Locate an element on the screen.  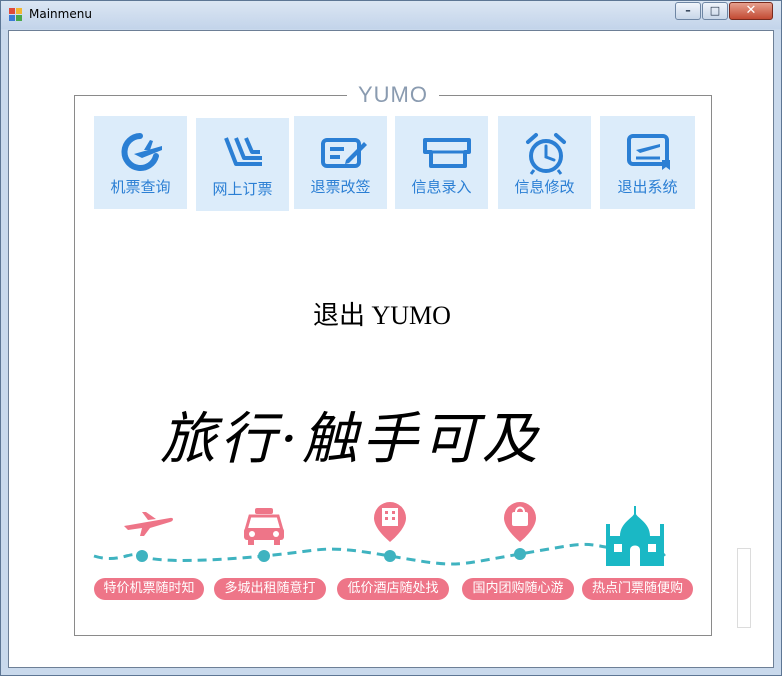
travel-banner is located at coordinates (379, 534).